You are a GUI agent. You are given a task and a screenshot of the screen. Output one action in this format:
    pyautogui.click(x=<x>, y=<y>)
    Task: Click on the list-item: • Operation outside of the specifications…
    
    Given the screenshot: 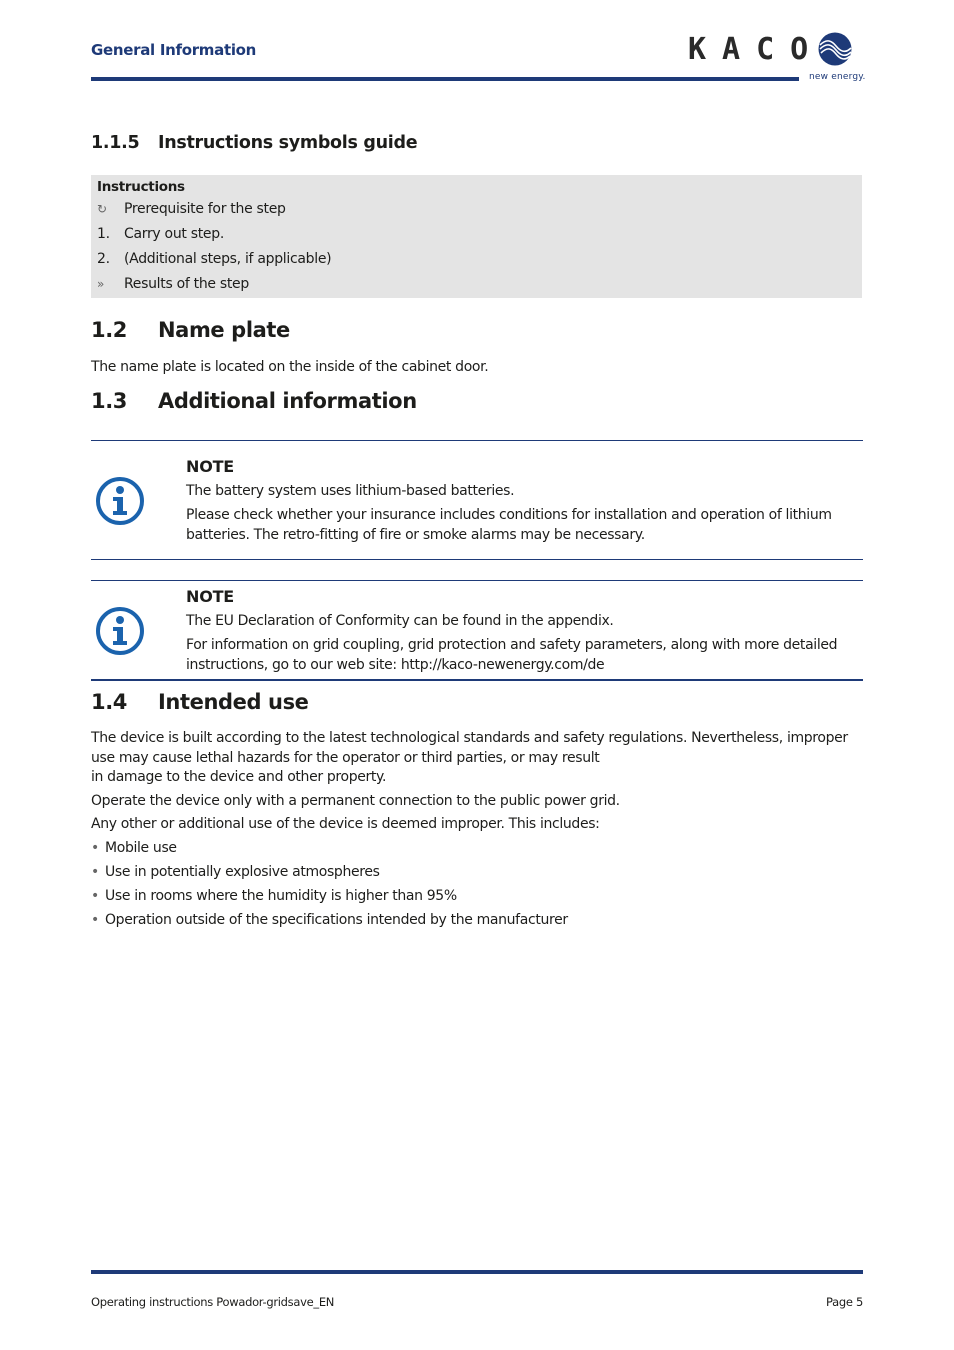 What is the action you would take?
    pyautogui.click(x=329, y=921)
    